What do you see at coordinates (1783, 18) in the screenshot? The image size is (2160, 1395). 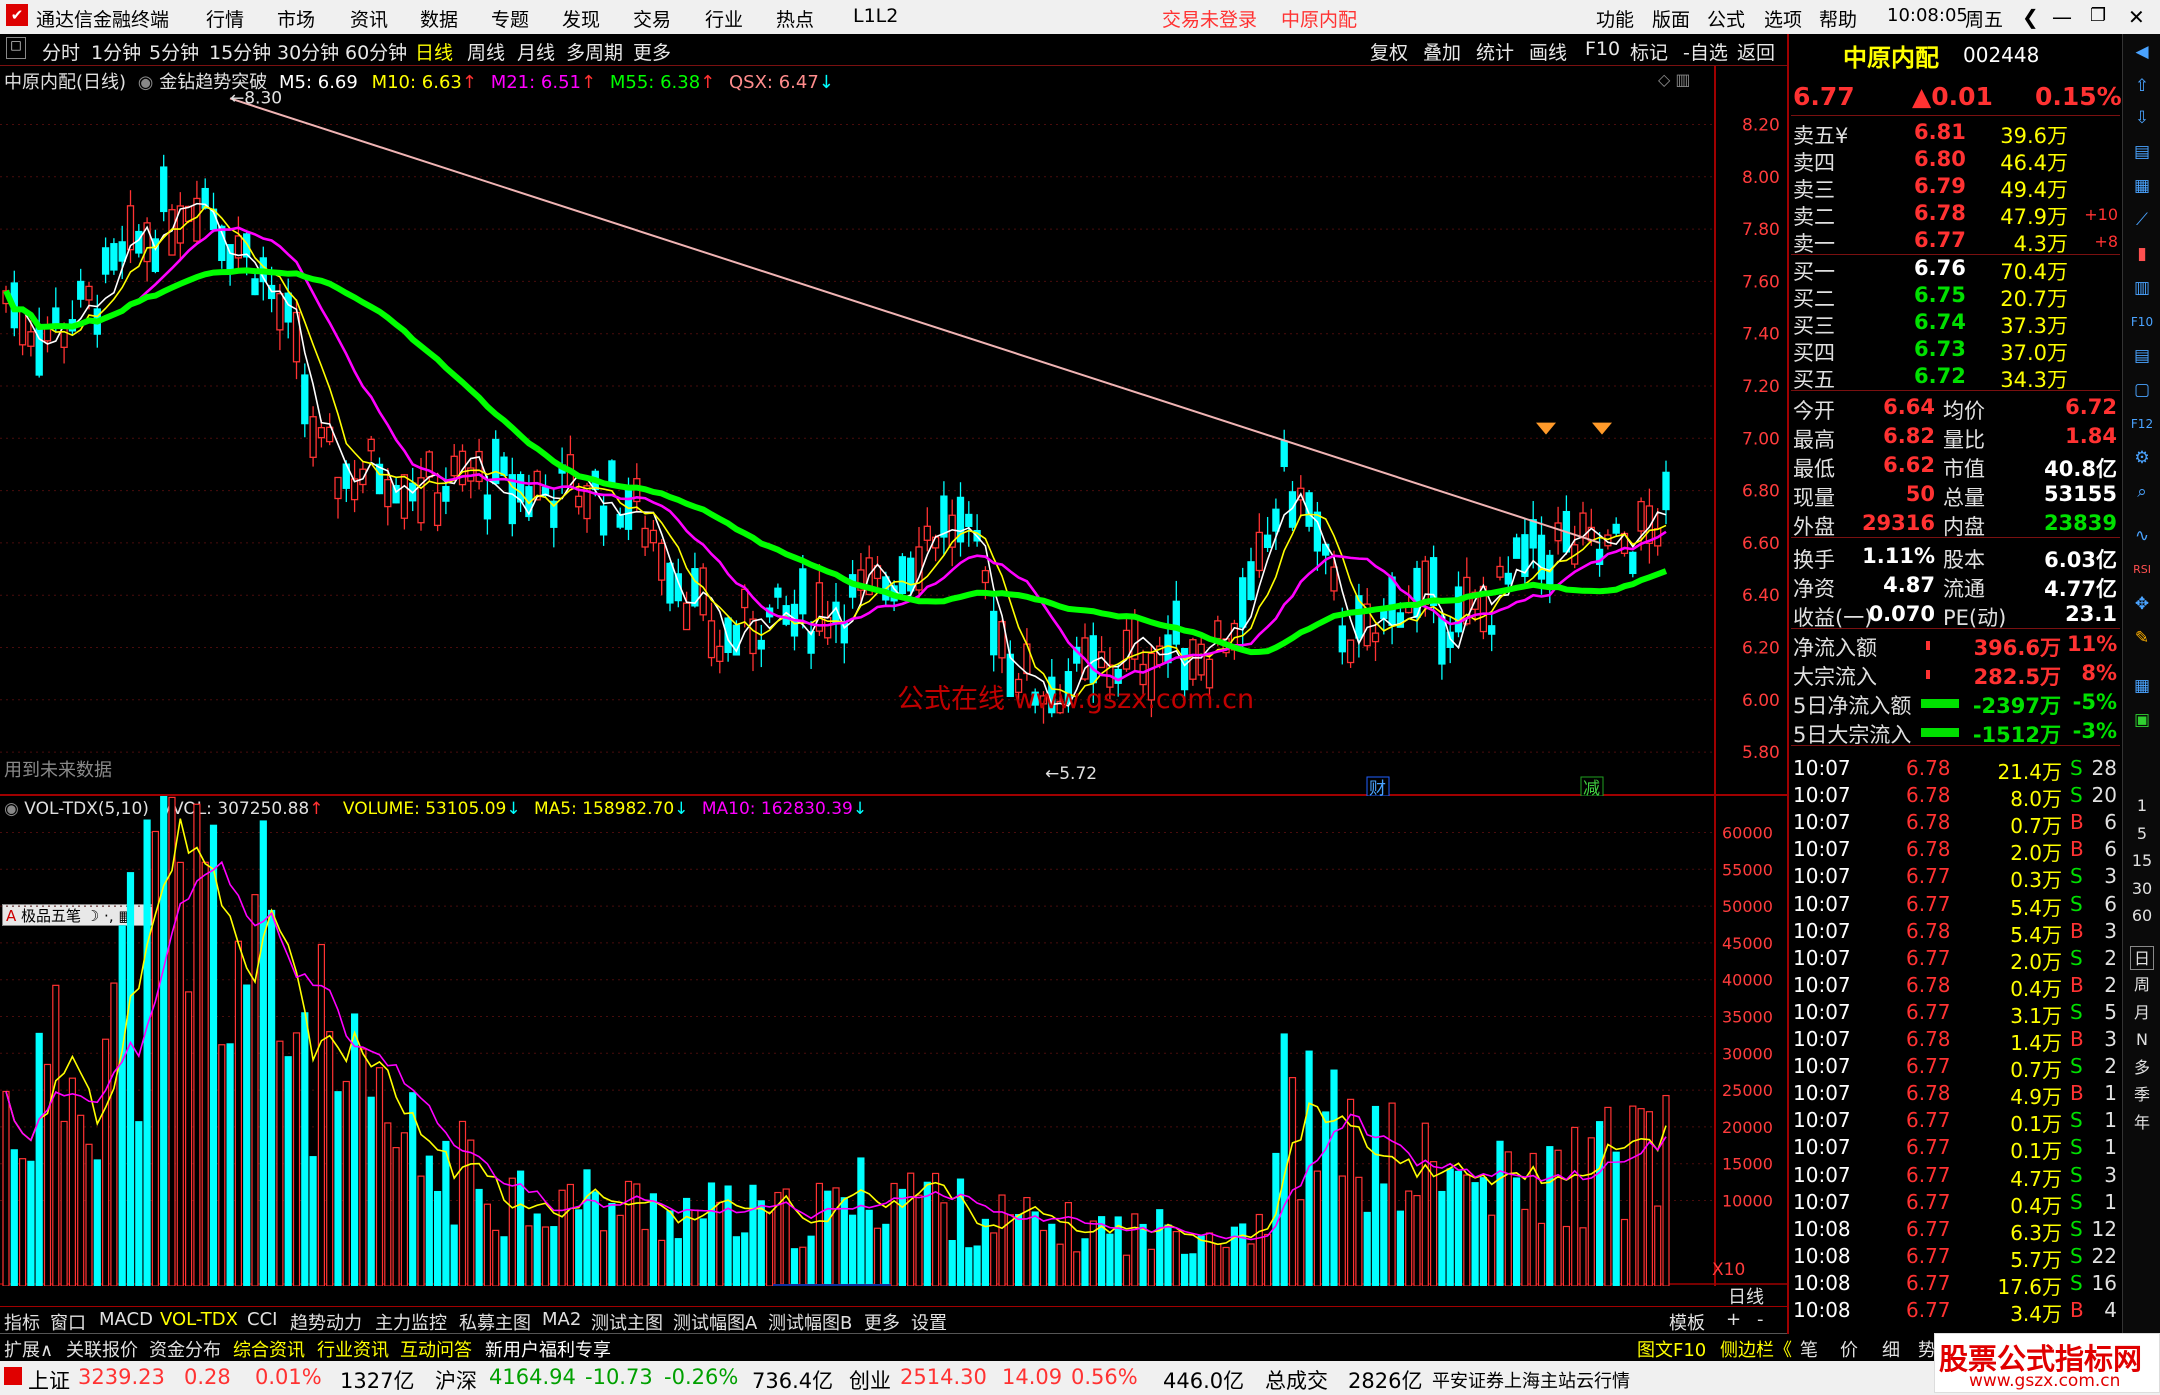 I see `right-menu-3: 选项` at bounding box center [1783, 18].